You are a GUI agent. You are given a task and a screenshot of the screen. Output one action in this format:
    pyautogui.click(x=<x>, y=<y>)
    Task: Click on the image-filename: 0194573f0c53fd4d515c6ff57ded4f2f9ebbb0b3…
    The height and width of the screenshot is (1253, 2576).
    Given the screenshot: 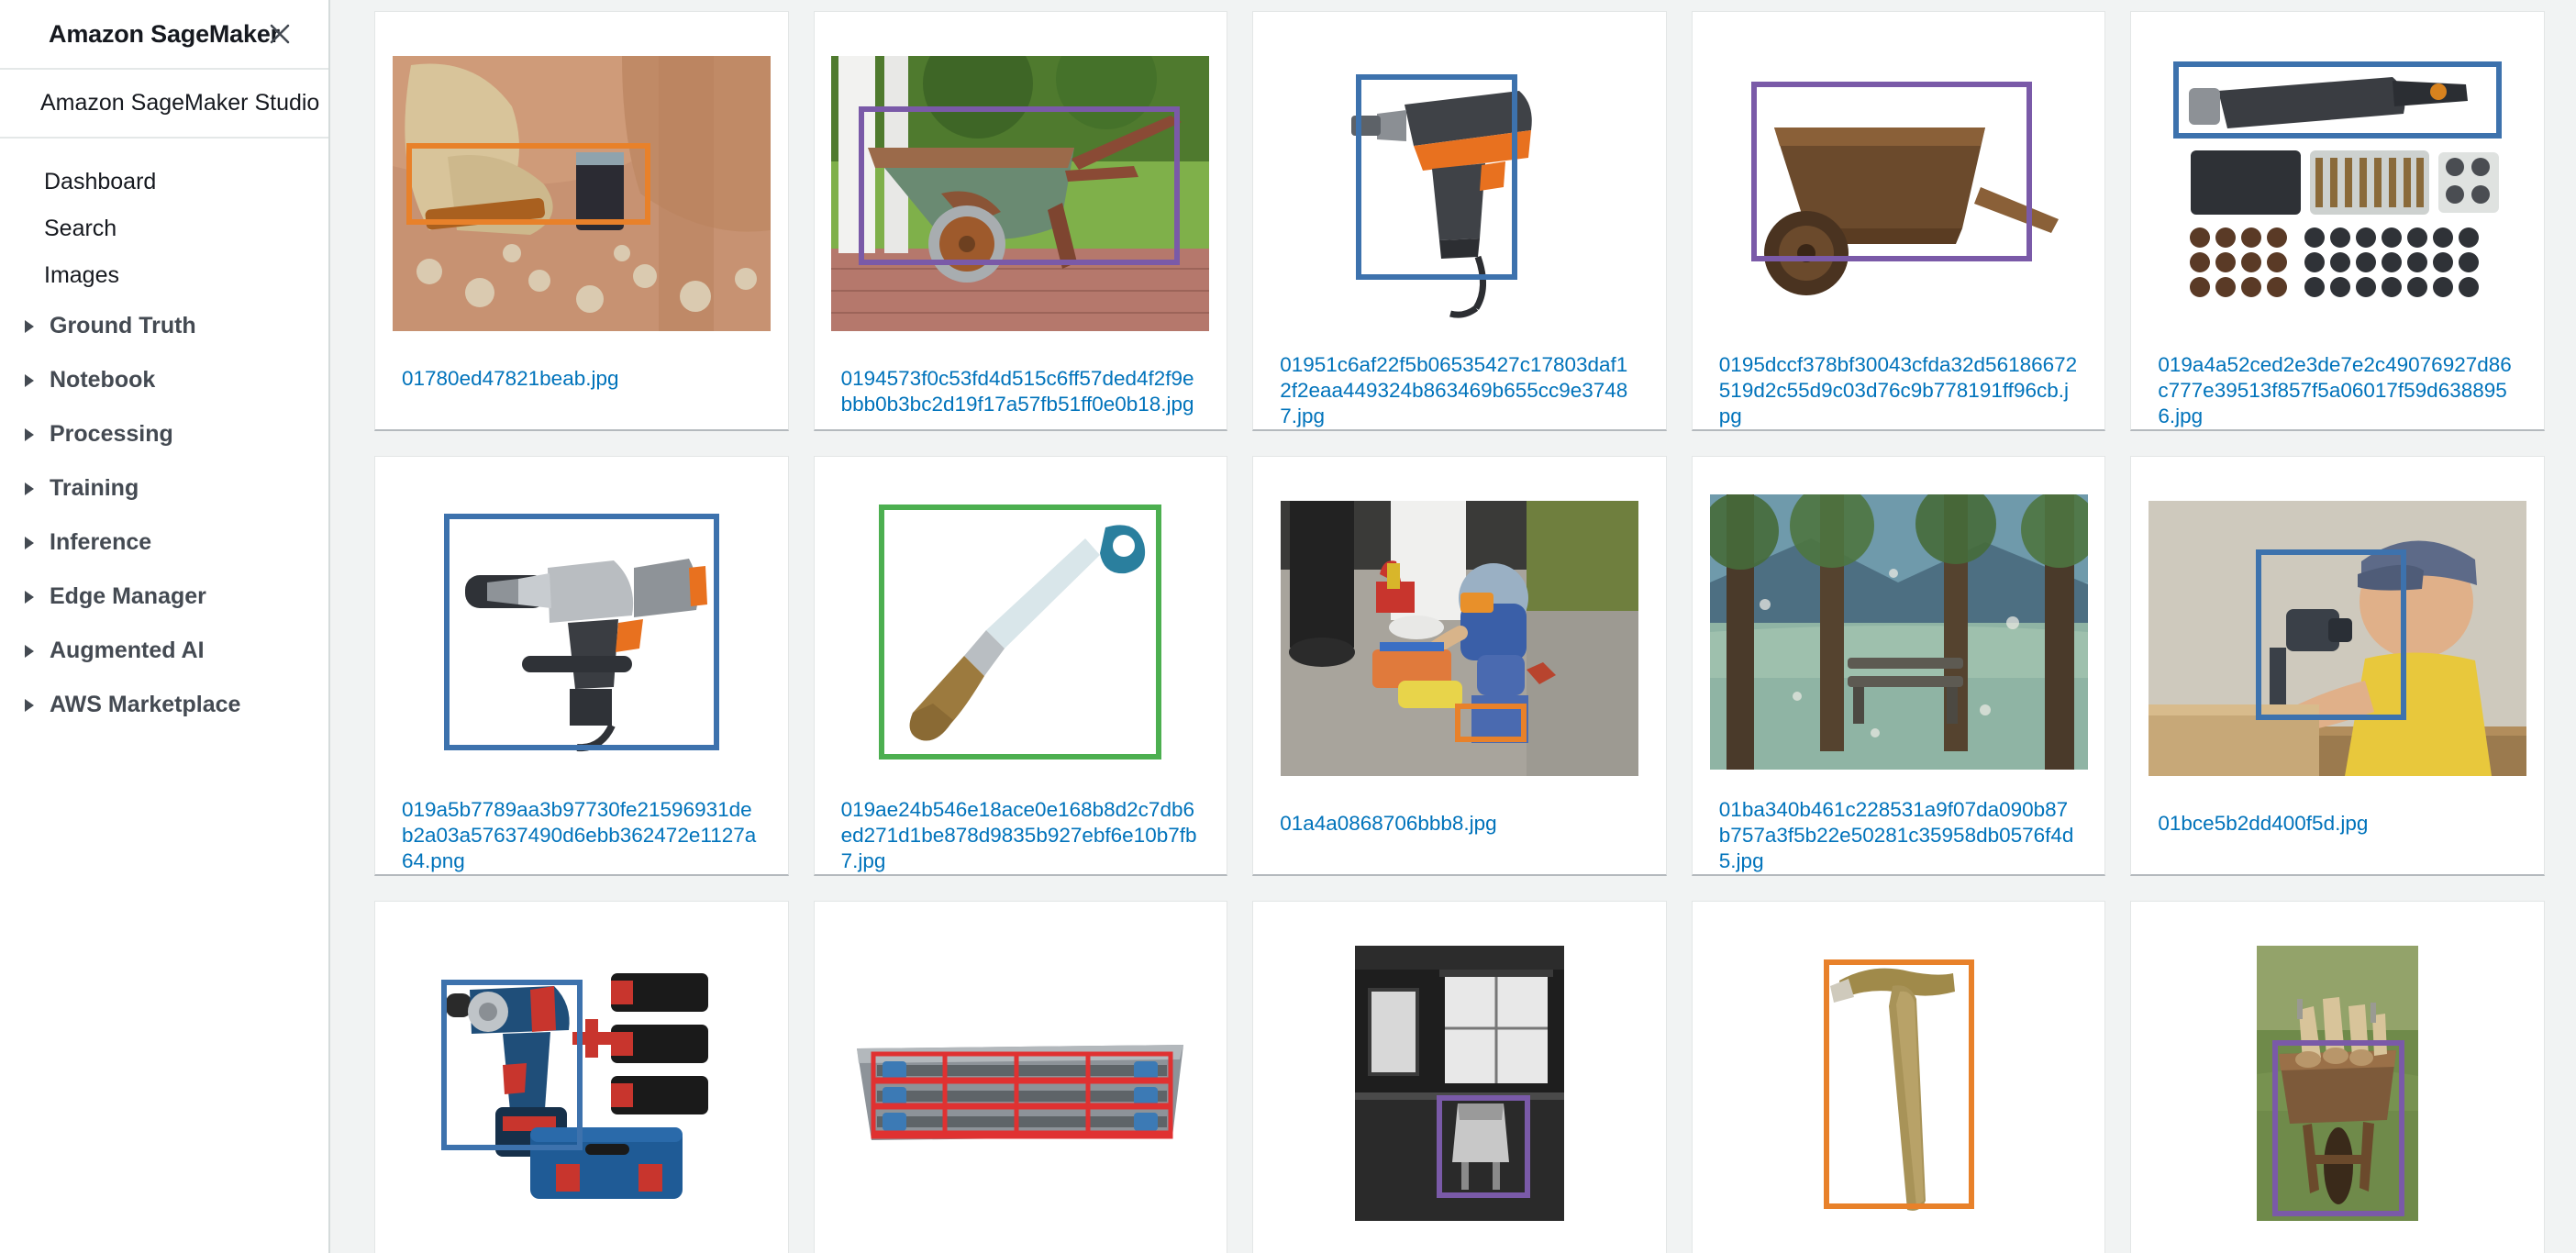 What is the action you would take?
    pyautogui.click(x=1021, y=394)
    